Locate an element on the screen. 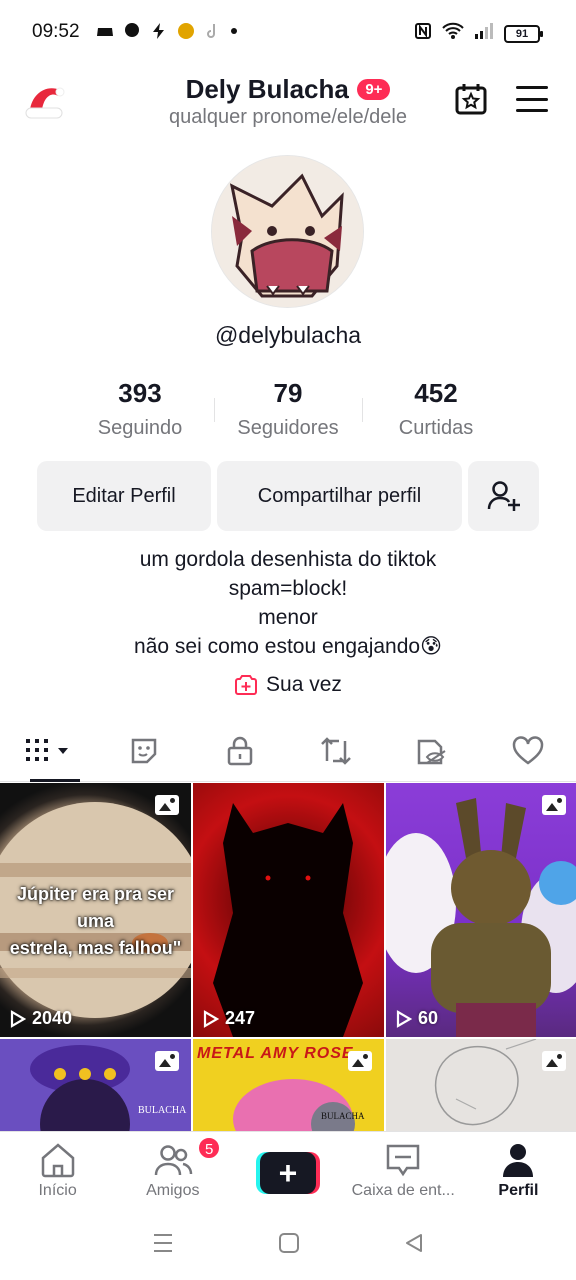 The height and width of the screenshot is (1280, 576). sua-vez-label: Sua vez is located at coordinates (304, 684).